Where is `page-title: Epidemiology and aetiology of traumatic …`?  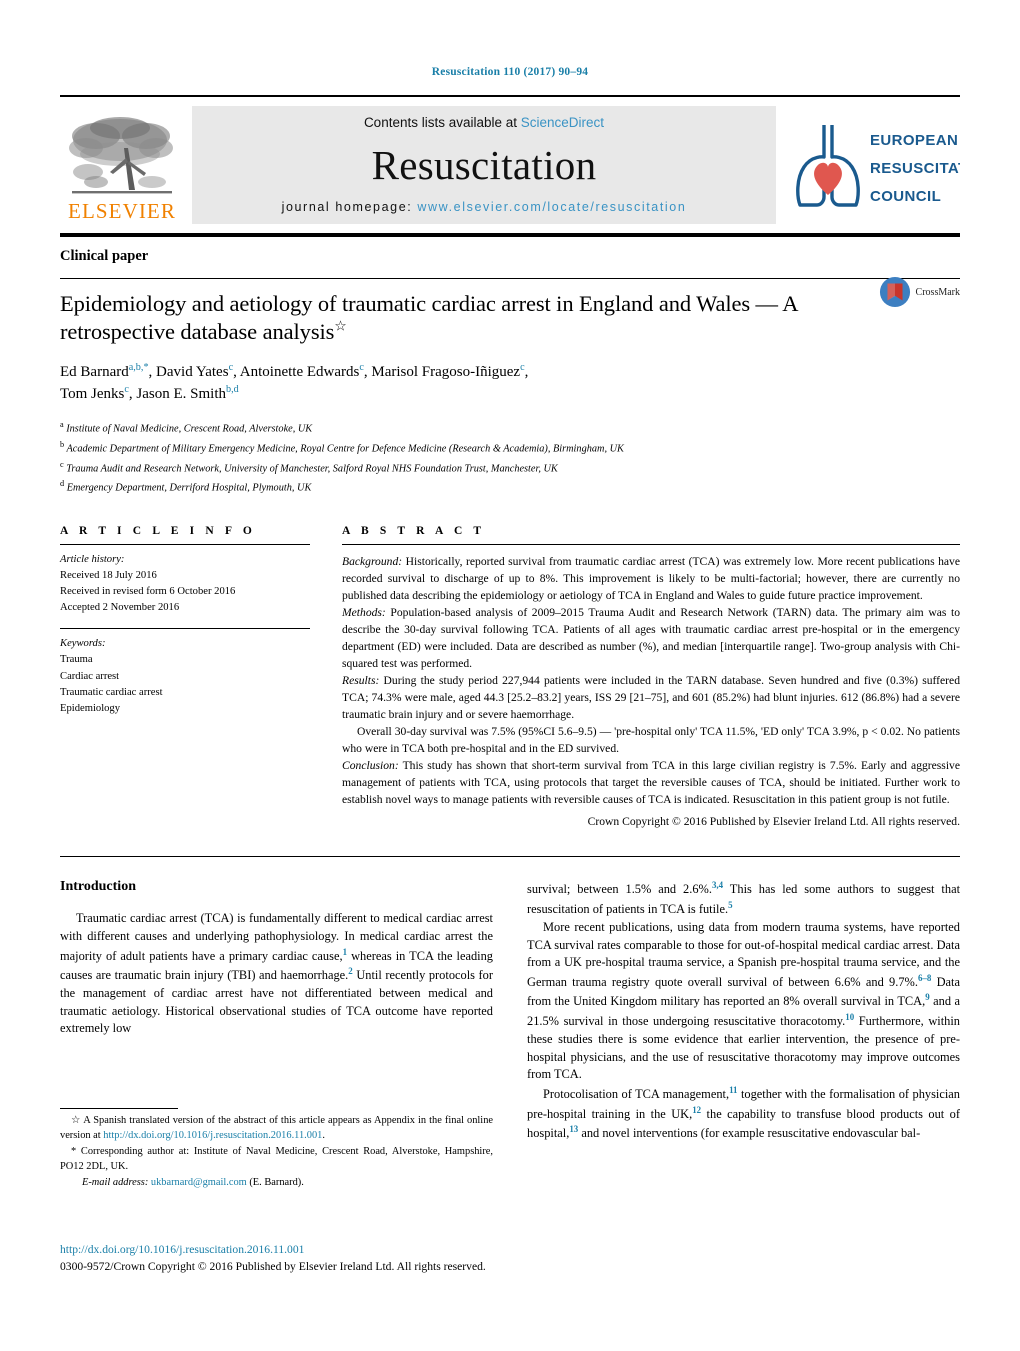
page-title: Epidemiology and aetiology of traumatic … is located at coordinates (455, 318).